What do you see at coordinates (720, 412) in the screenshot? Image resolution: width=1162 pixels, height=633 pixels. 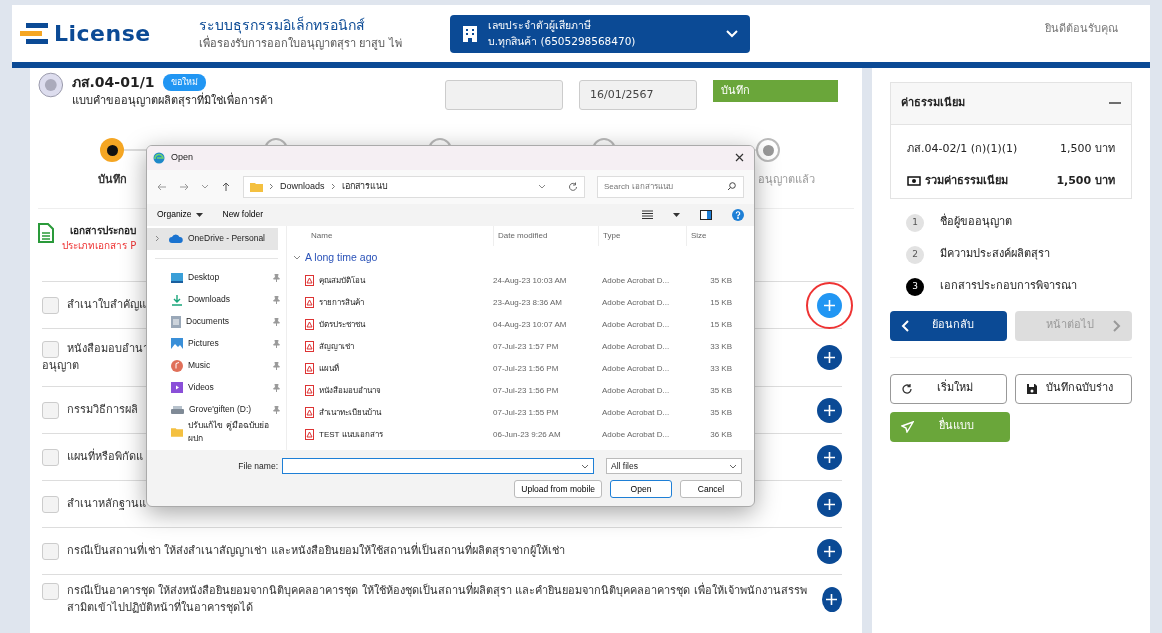 I see `file-size: 35 KB` at bounding box center [720, 412].